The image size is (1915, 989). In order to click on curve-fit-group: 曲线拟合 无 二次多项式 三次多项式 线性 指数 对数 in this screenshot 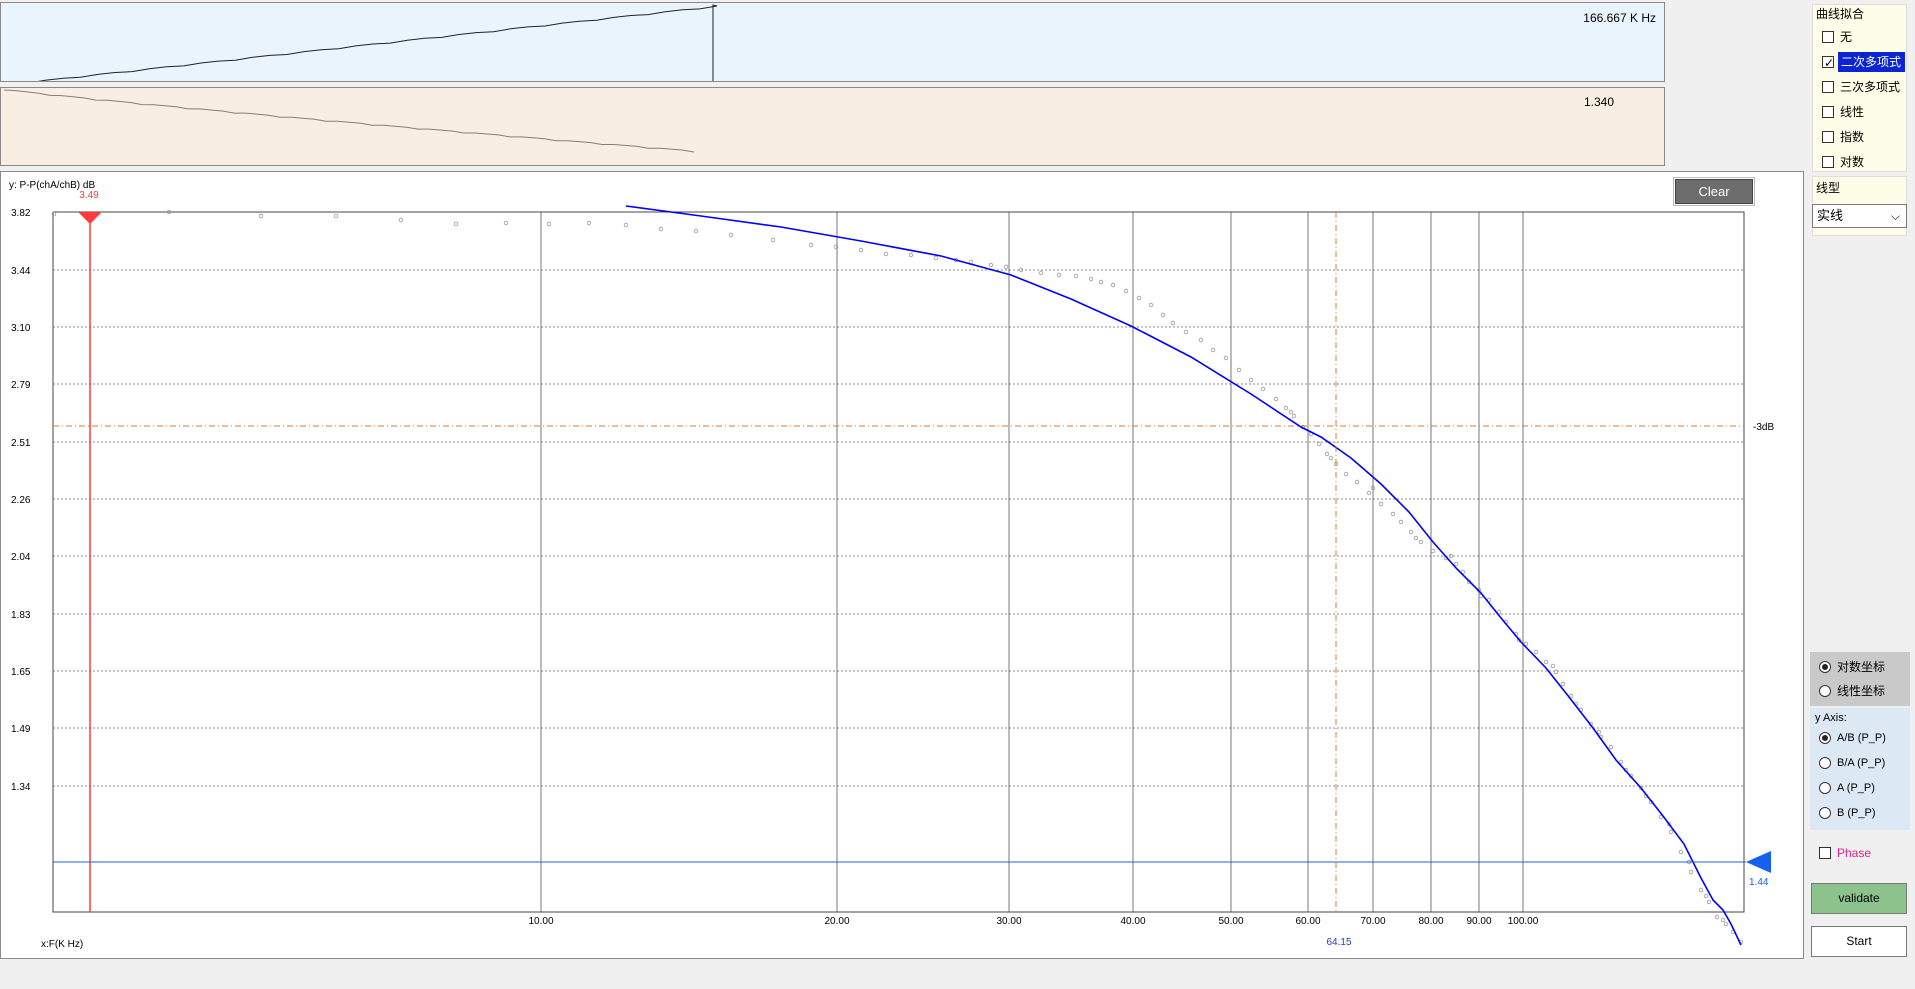, I will do `click(1859, 88)`.